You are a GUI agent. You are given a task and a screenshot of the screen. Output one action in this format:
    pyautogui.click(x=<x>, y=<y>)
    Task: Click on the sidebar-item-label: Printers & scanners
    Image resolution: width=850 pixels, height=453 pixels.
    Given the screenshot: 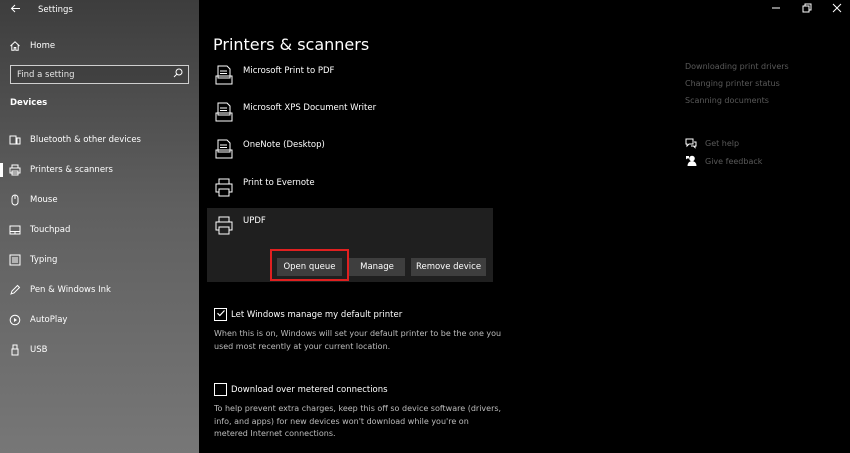 What is the action you would take?
    pyautogui.click(x=71, y=170)
    